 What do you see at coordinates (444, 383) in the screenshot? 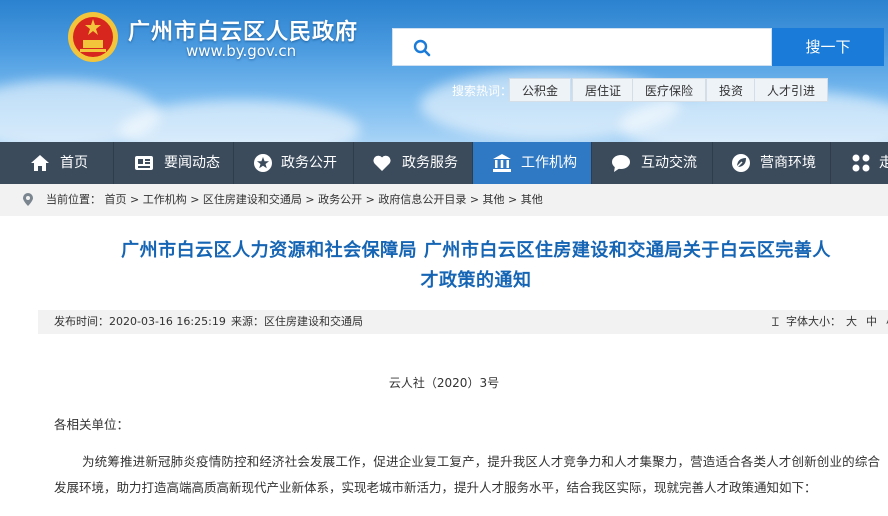
I see `document-number: 云人社（2020）3号` at bounding box center [444, 383].